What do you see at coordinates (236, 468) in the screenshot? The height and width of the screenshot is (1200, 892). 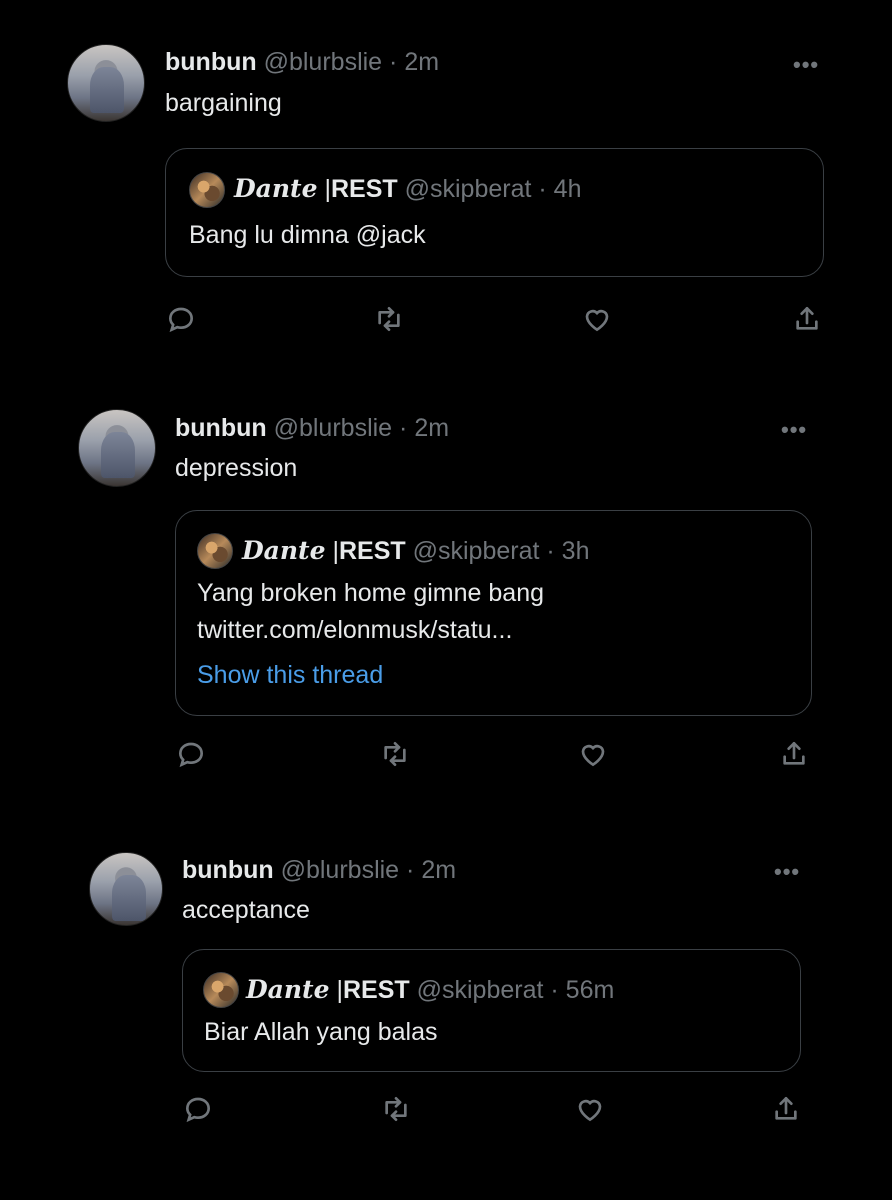 I see `tweet-text: depression` at bounding box center [236, 468].